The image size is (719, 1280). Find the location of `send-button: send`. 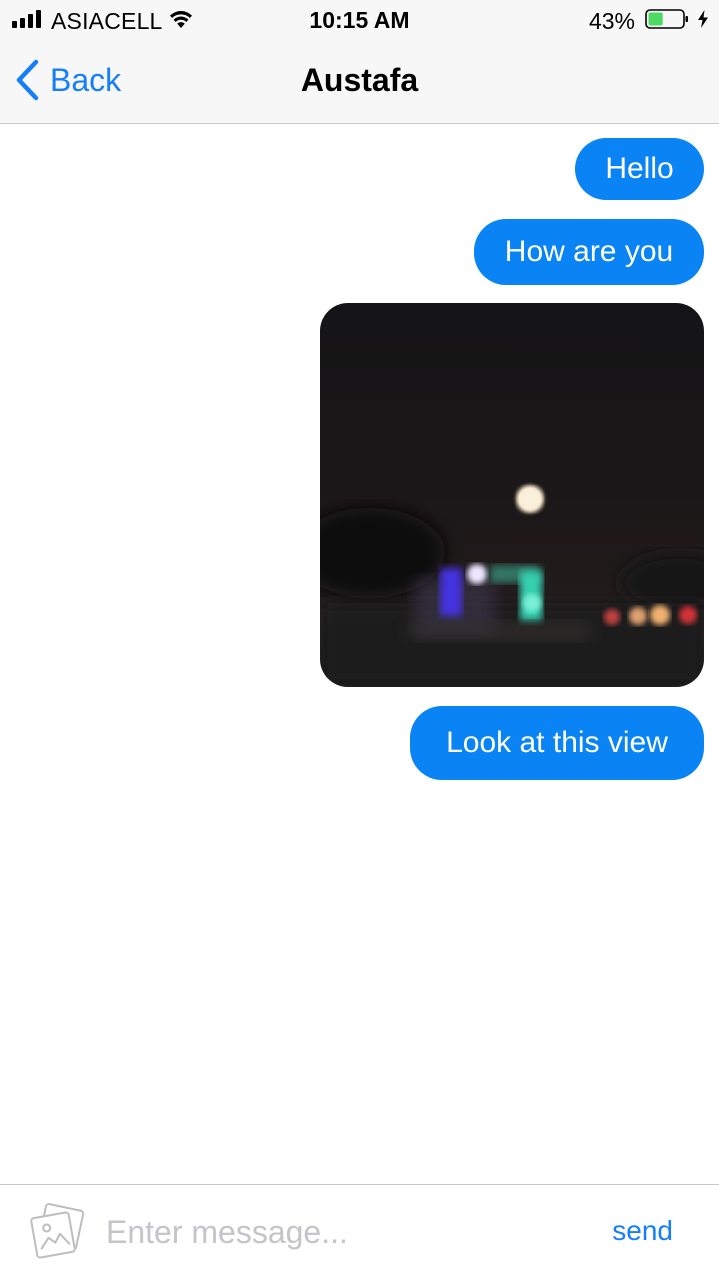

send-button: send is located at coordinates (642, 1231).